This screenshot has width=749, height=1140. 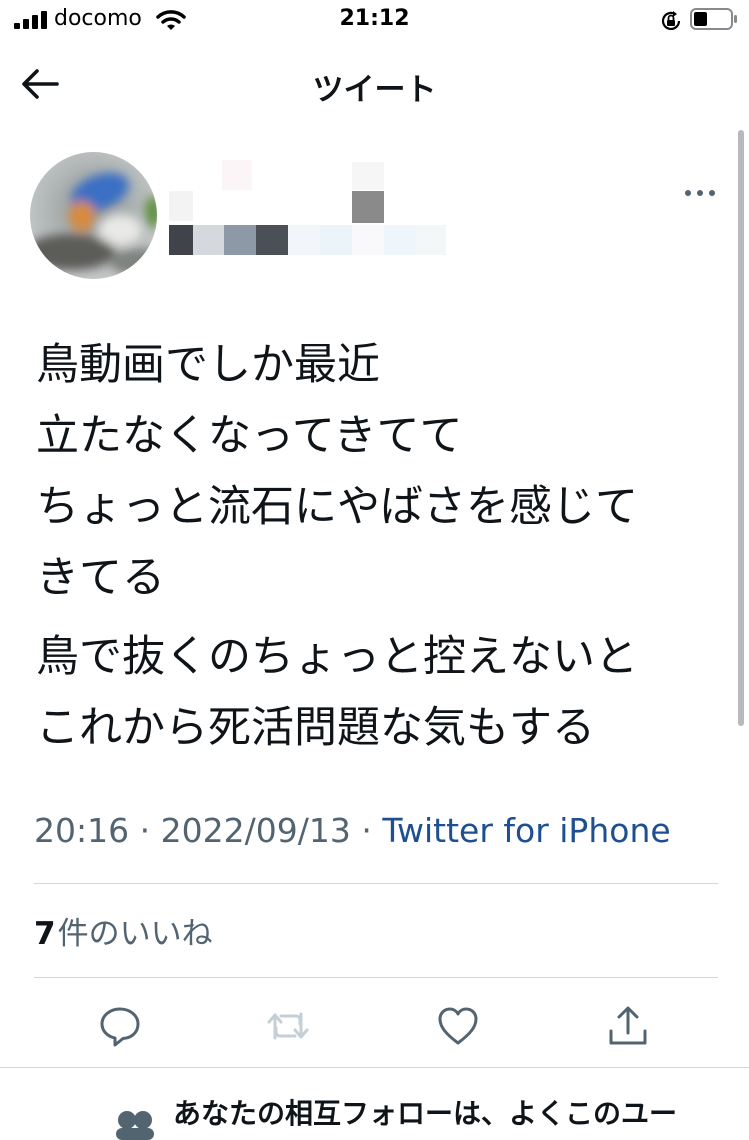 I want to click on likes-label: 件のいいね, so click(x=135, y=934).